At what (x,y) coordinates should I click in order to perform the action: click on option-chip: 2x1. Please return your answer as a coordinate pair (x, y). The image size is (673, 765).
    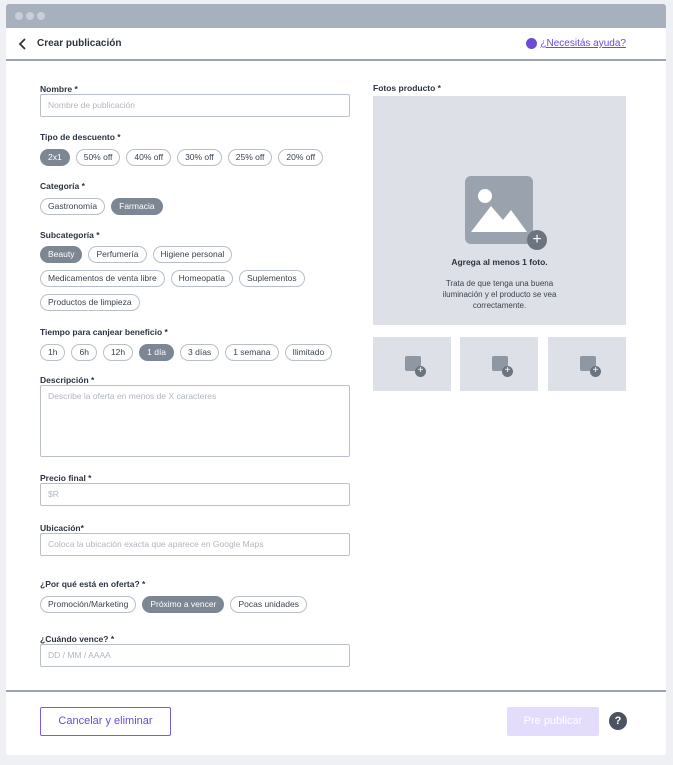
    Looking at the image, I should click on (55, 157).